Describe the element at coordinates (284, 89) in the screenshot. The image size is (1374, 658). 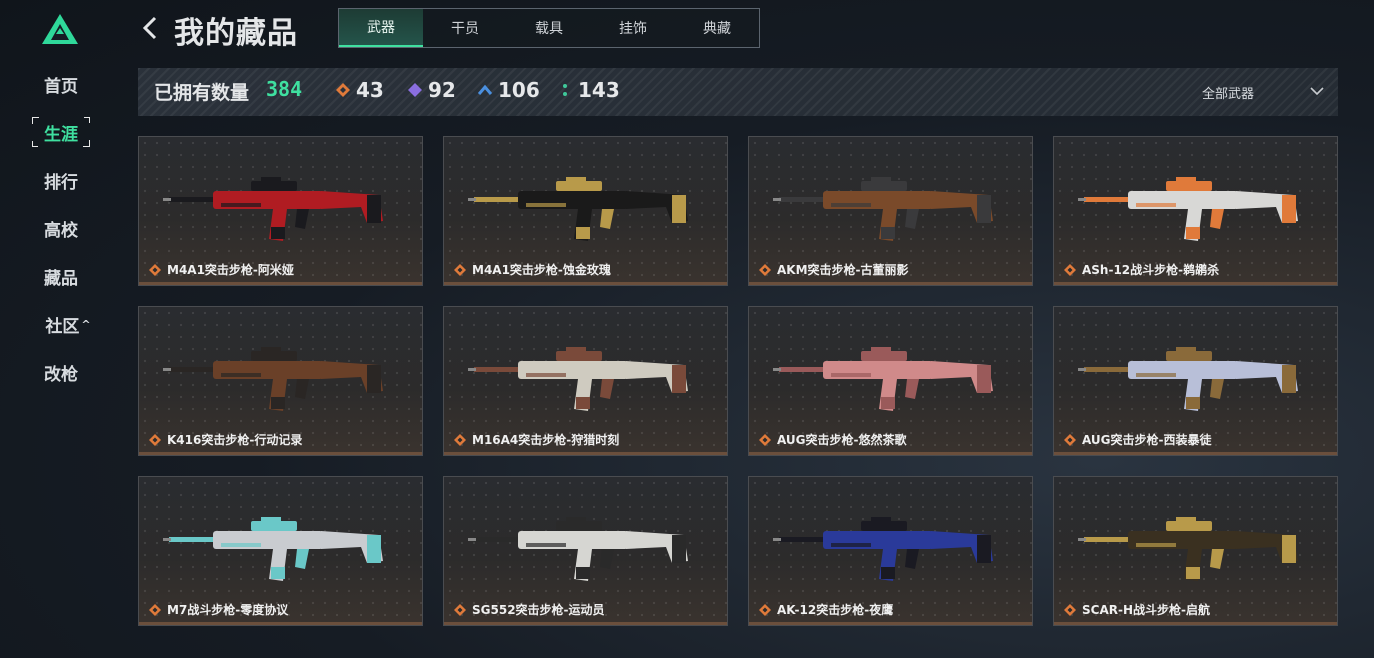
I see `owned-count-value: 384` at that location.